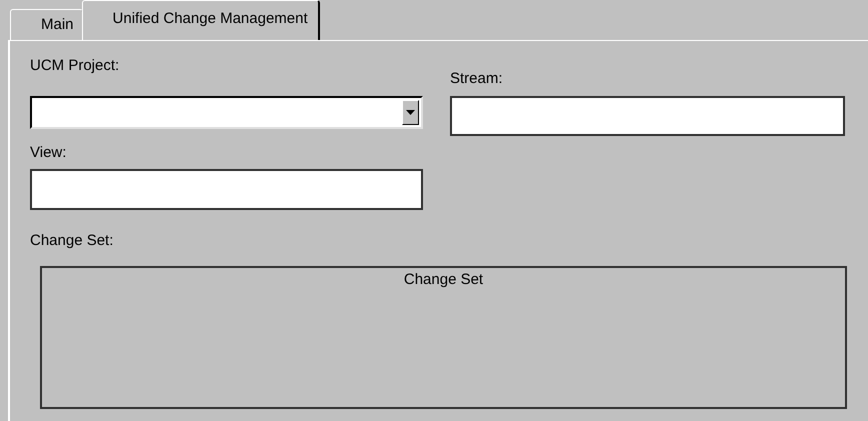 This screenshot has height=421, width=868. I want to click on tab: Unified Change Management, so click(201, 20).